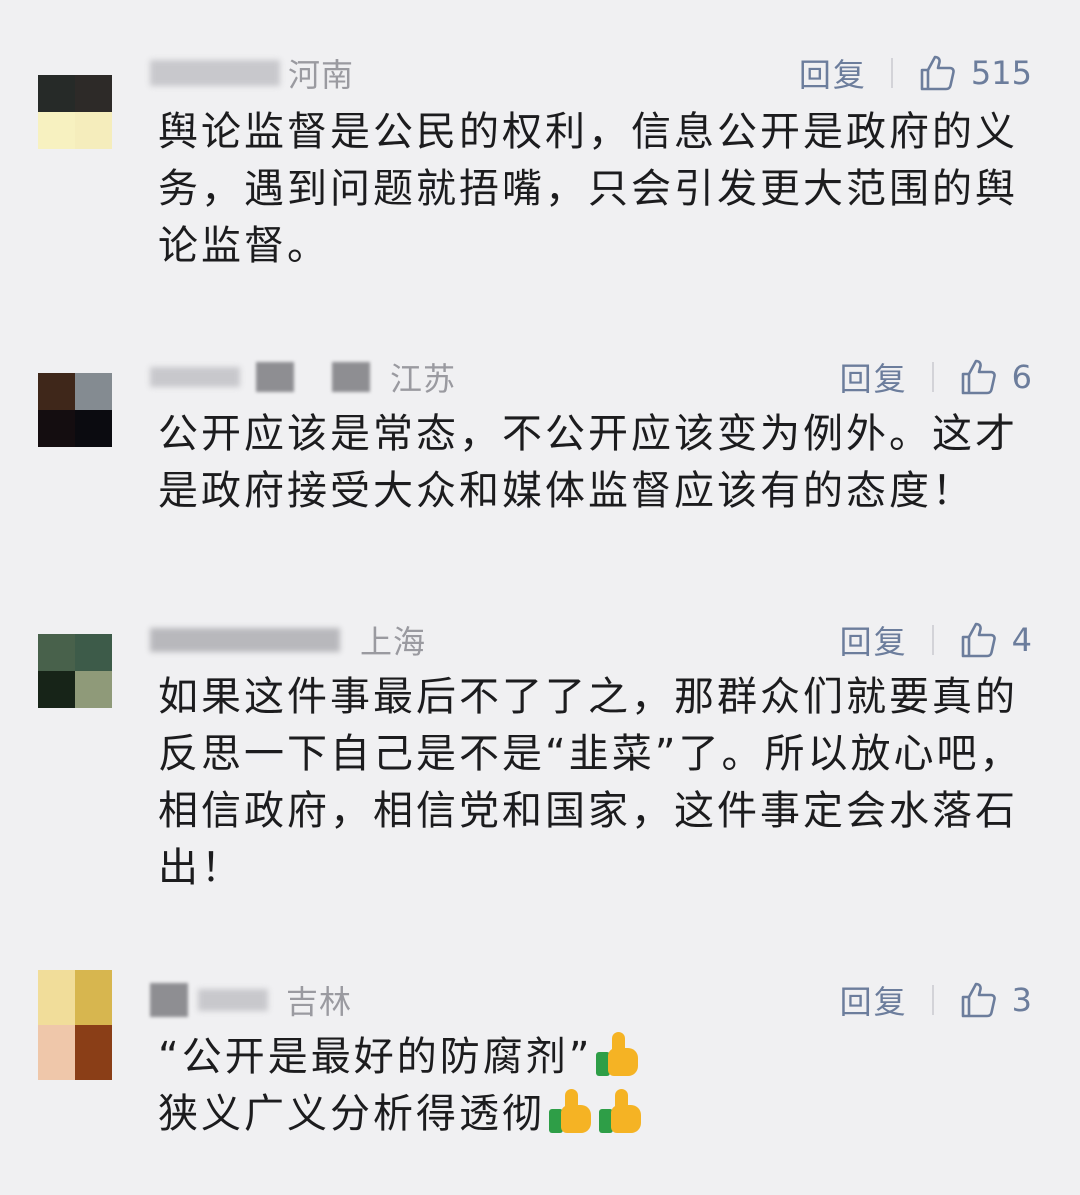 The width and height of the screenshot is (1080, 1195). I want to click on username-row: 河南, so click(252, 73).